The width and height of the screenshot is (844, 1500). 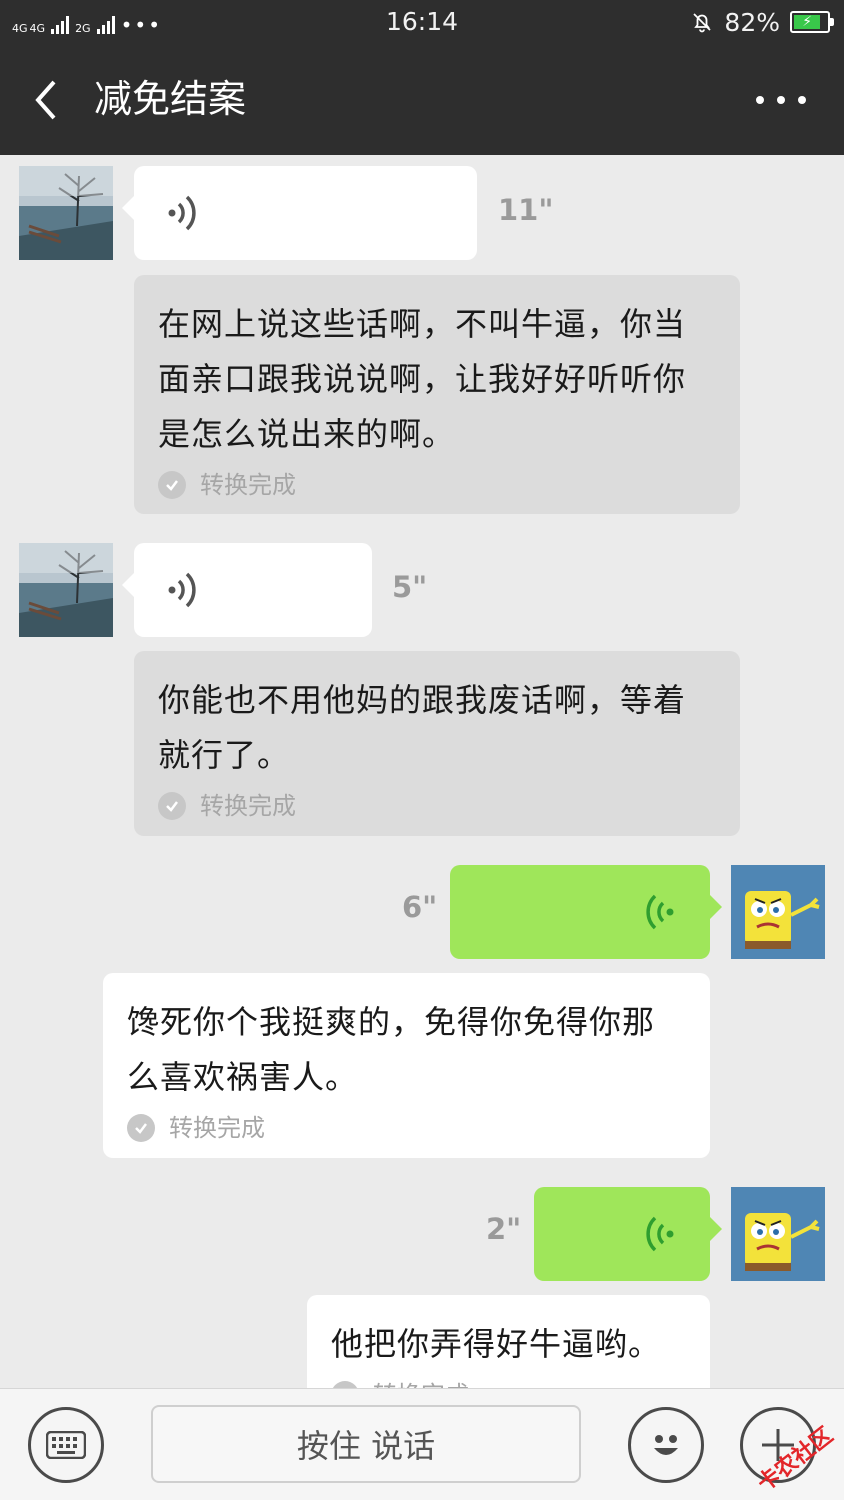 I want to click on voice-duration: 2", so click(x=504, y=1229).